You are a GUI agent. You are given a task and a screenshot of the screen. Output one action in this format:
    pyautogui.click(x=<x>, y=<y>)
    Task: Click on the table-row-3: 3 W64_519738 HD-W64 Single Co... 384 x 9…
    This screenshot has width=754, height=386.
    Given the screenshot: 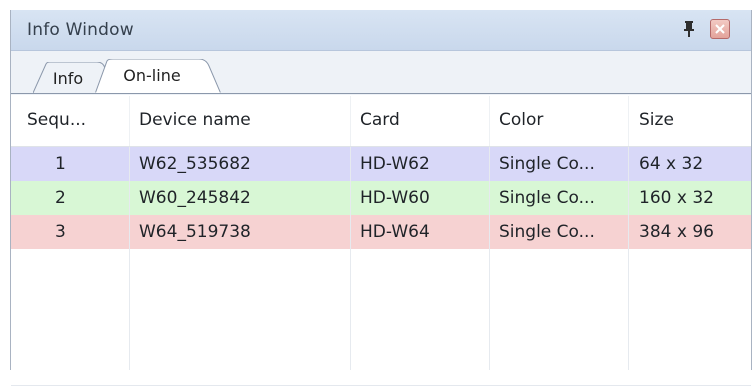 What is the action you would take?
    pyautogui.click(x=381, y=232)
    